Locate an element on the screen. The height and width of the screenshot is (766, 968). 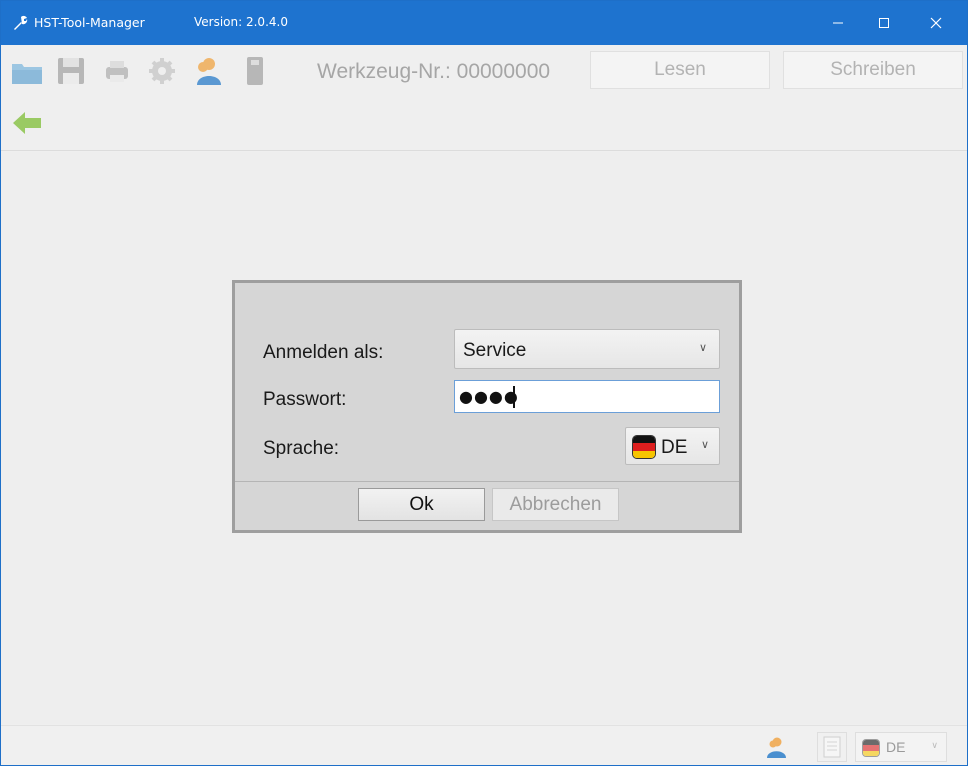
title-bar: HST-Tool-Manager Version: 2.0.4.0 is located at coordinates (484, 23).